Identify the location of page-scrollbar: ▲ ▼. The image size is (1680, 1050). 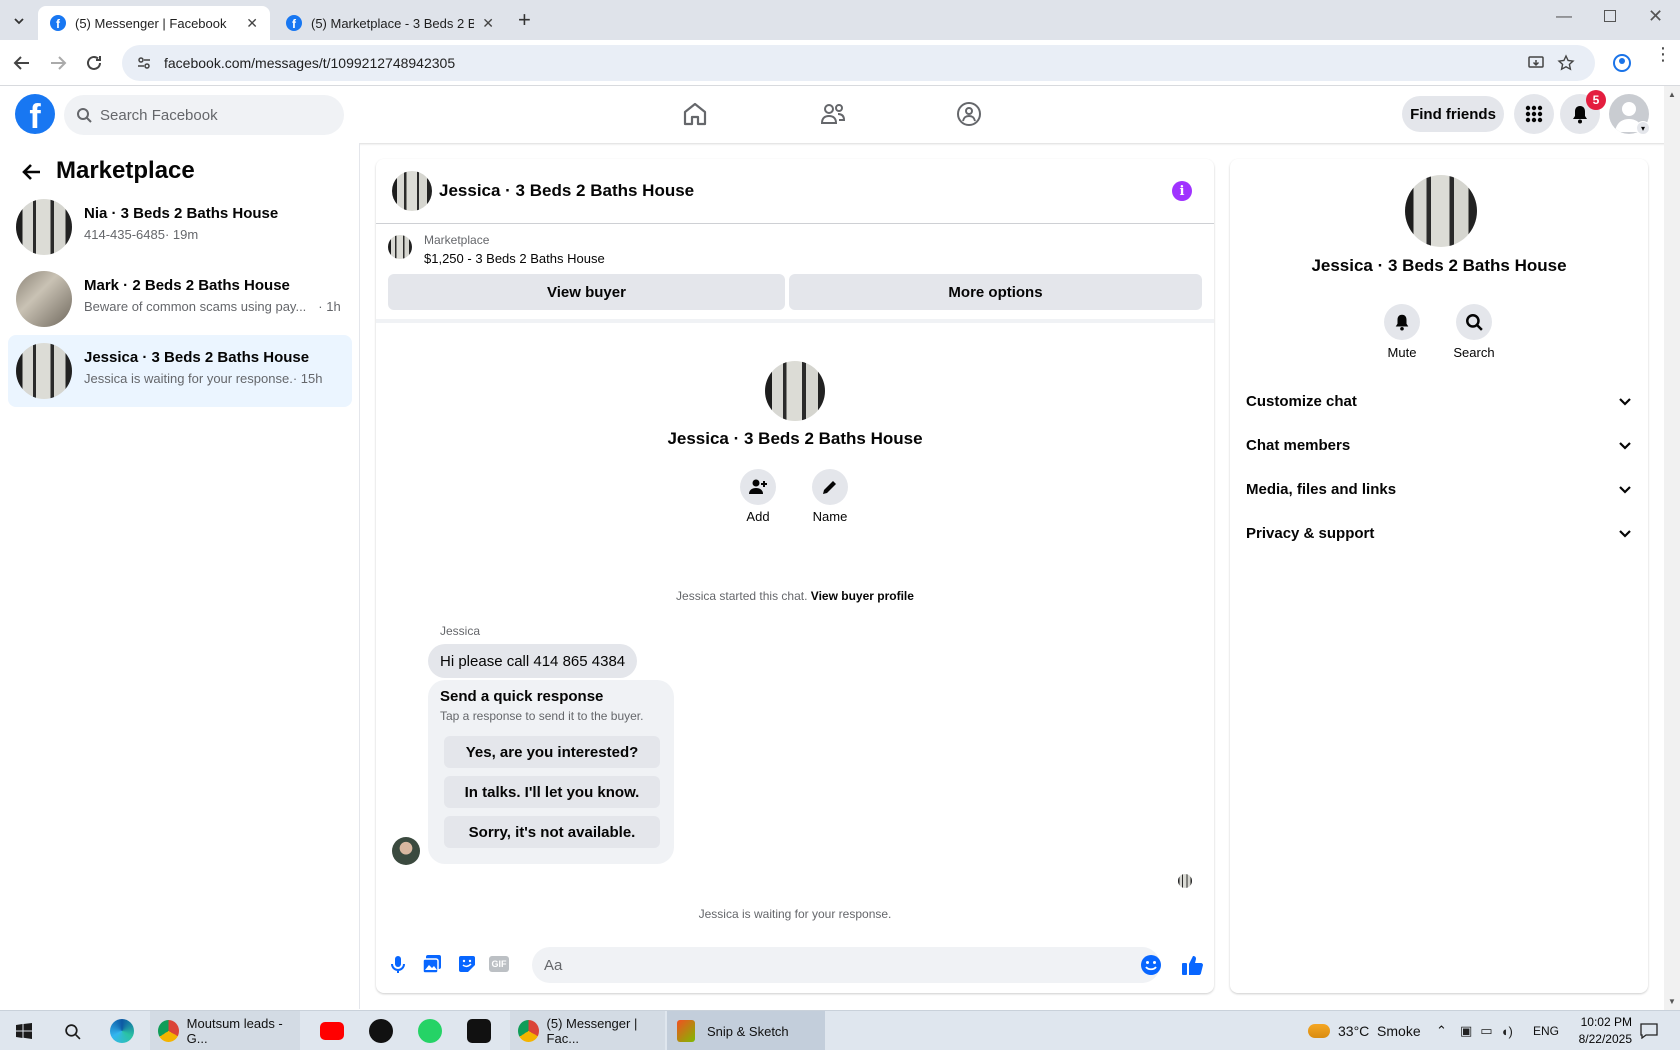
(1672, 548).